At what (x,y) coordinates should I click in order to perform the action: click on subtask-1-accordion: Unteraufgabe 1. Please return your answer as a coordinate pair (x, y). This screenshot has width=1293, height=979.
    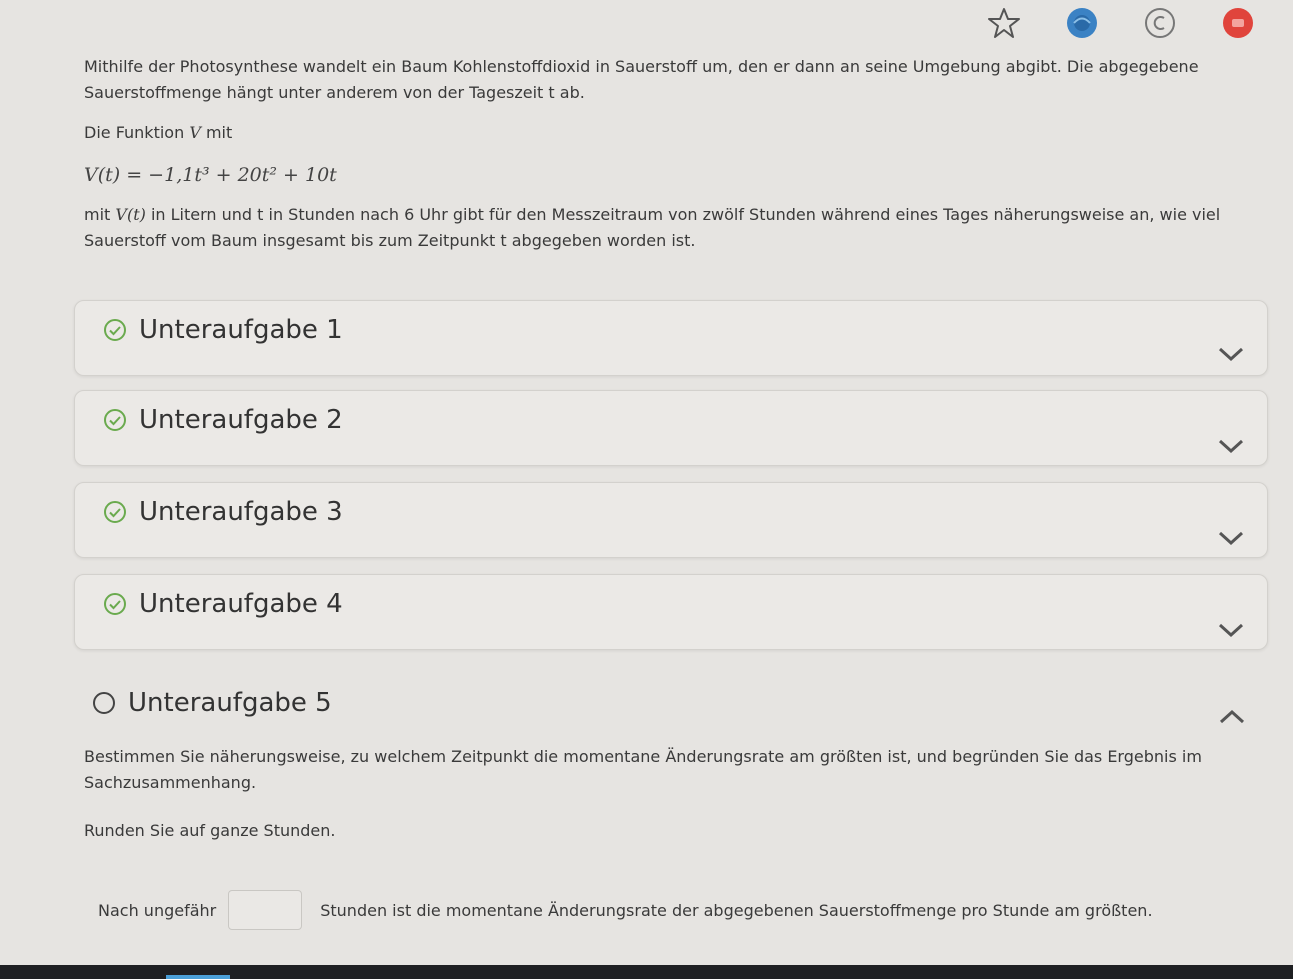
    Looking at the image, I should click on (671, 338).